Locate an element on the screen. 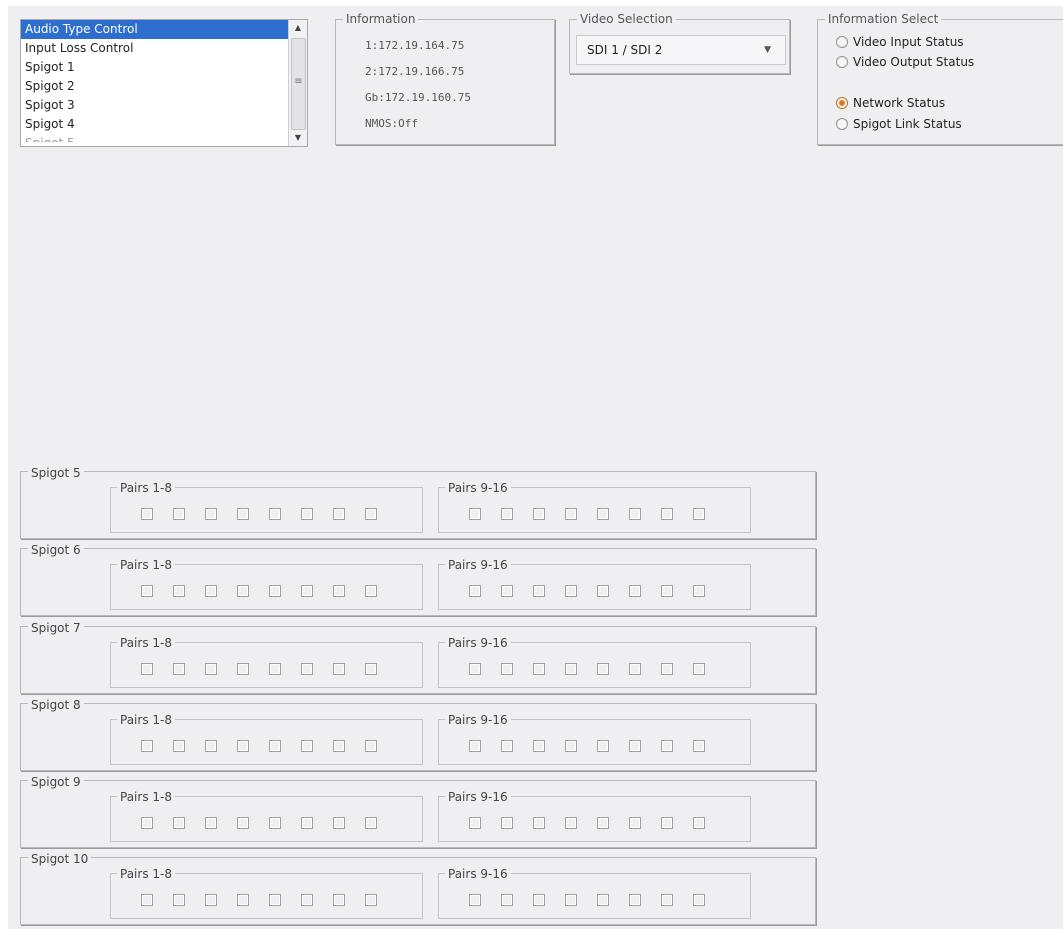 The image size is (1063, 929). radio-icon is located at coordinates (842, 124).